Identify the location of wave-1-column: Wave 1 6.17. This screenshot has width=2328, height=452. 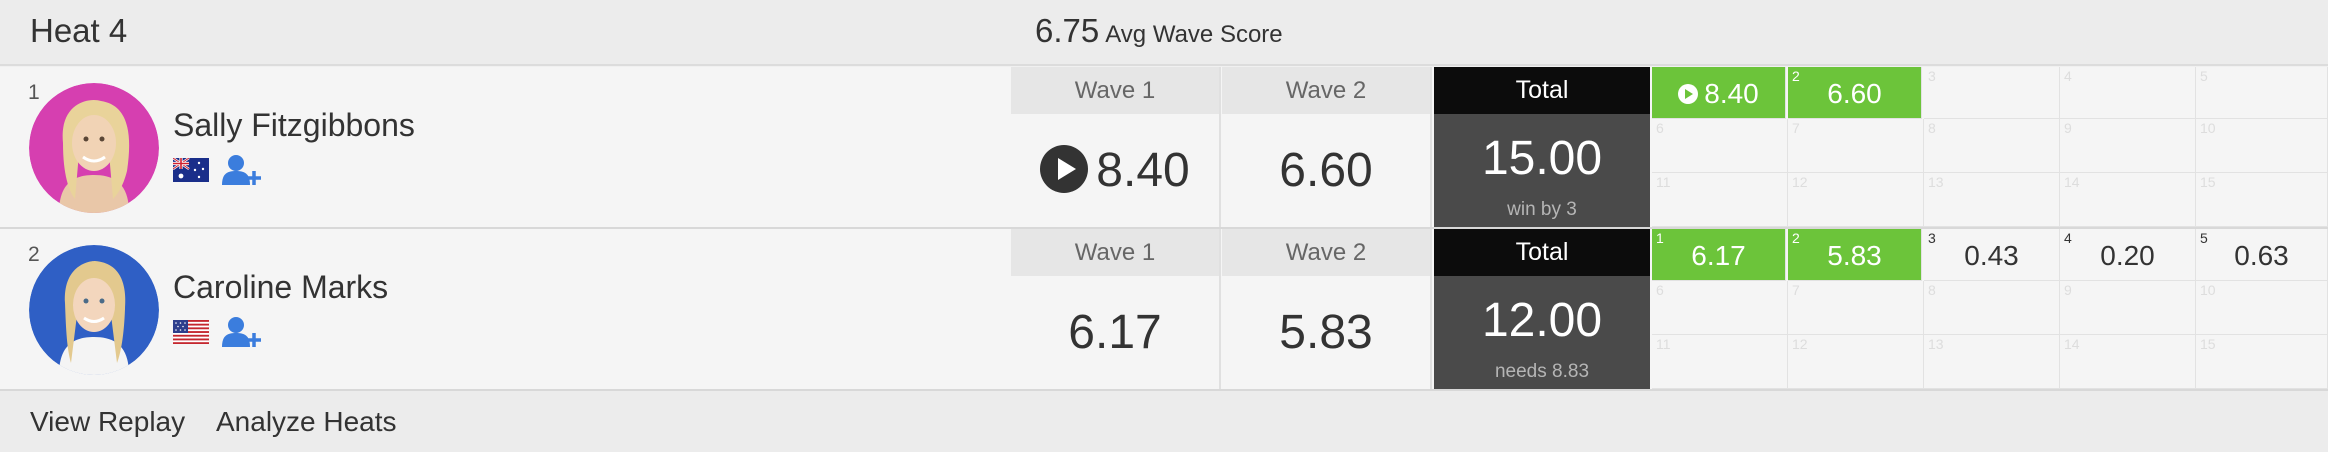
(1116, 309).